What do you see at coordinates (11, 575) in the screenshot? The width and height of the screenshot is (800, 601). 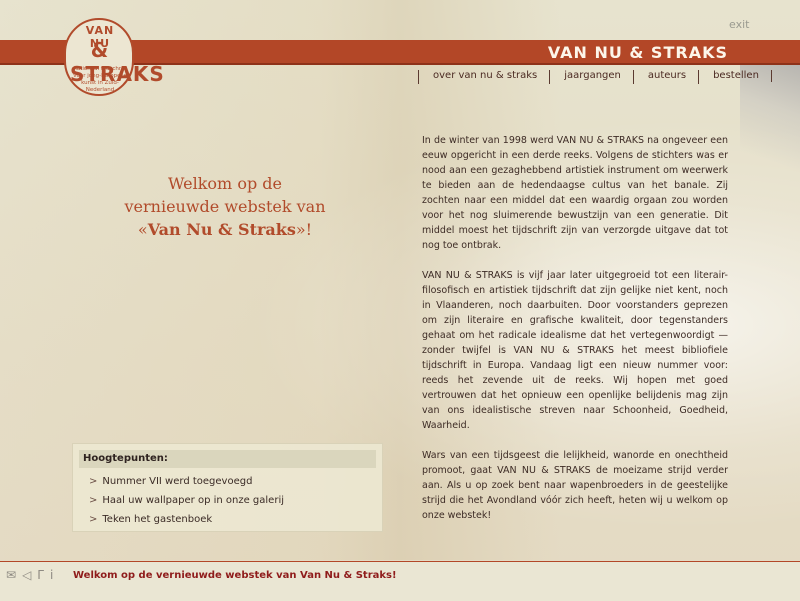 I see `mail-icon: ✉` at bounding box center [11, 575].